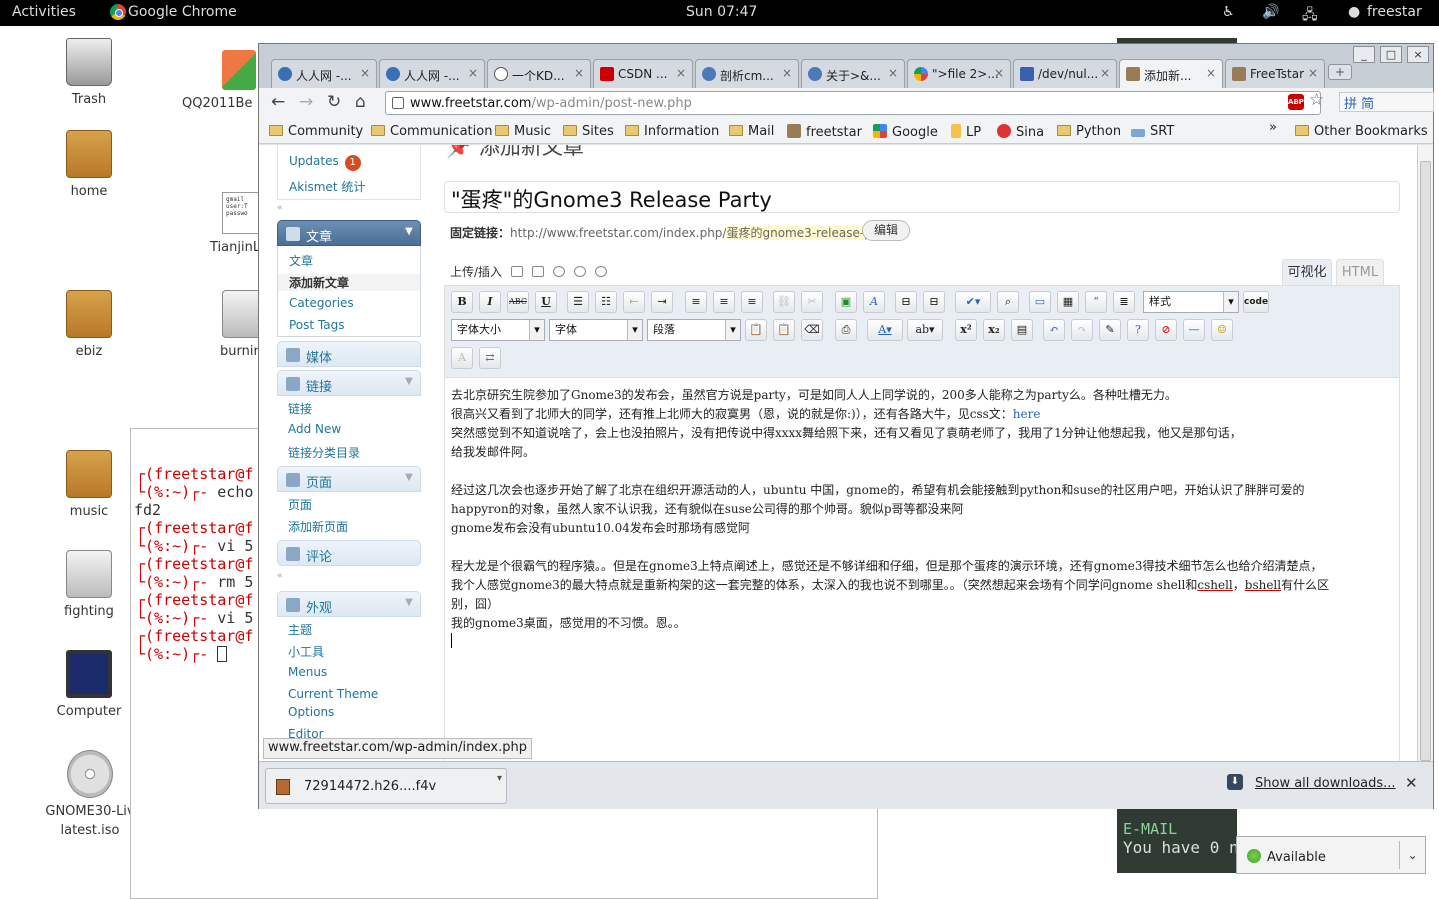 The height and width of the screenshot is (899, 1439). What do you see at coordinates (462, 358) in the screenshot?
I see `font-color-icon: A` at bounding box center [462, 358].